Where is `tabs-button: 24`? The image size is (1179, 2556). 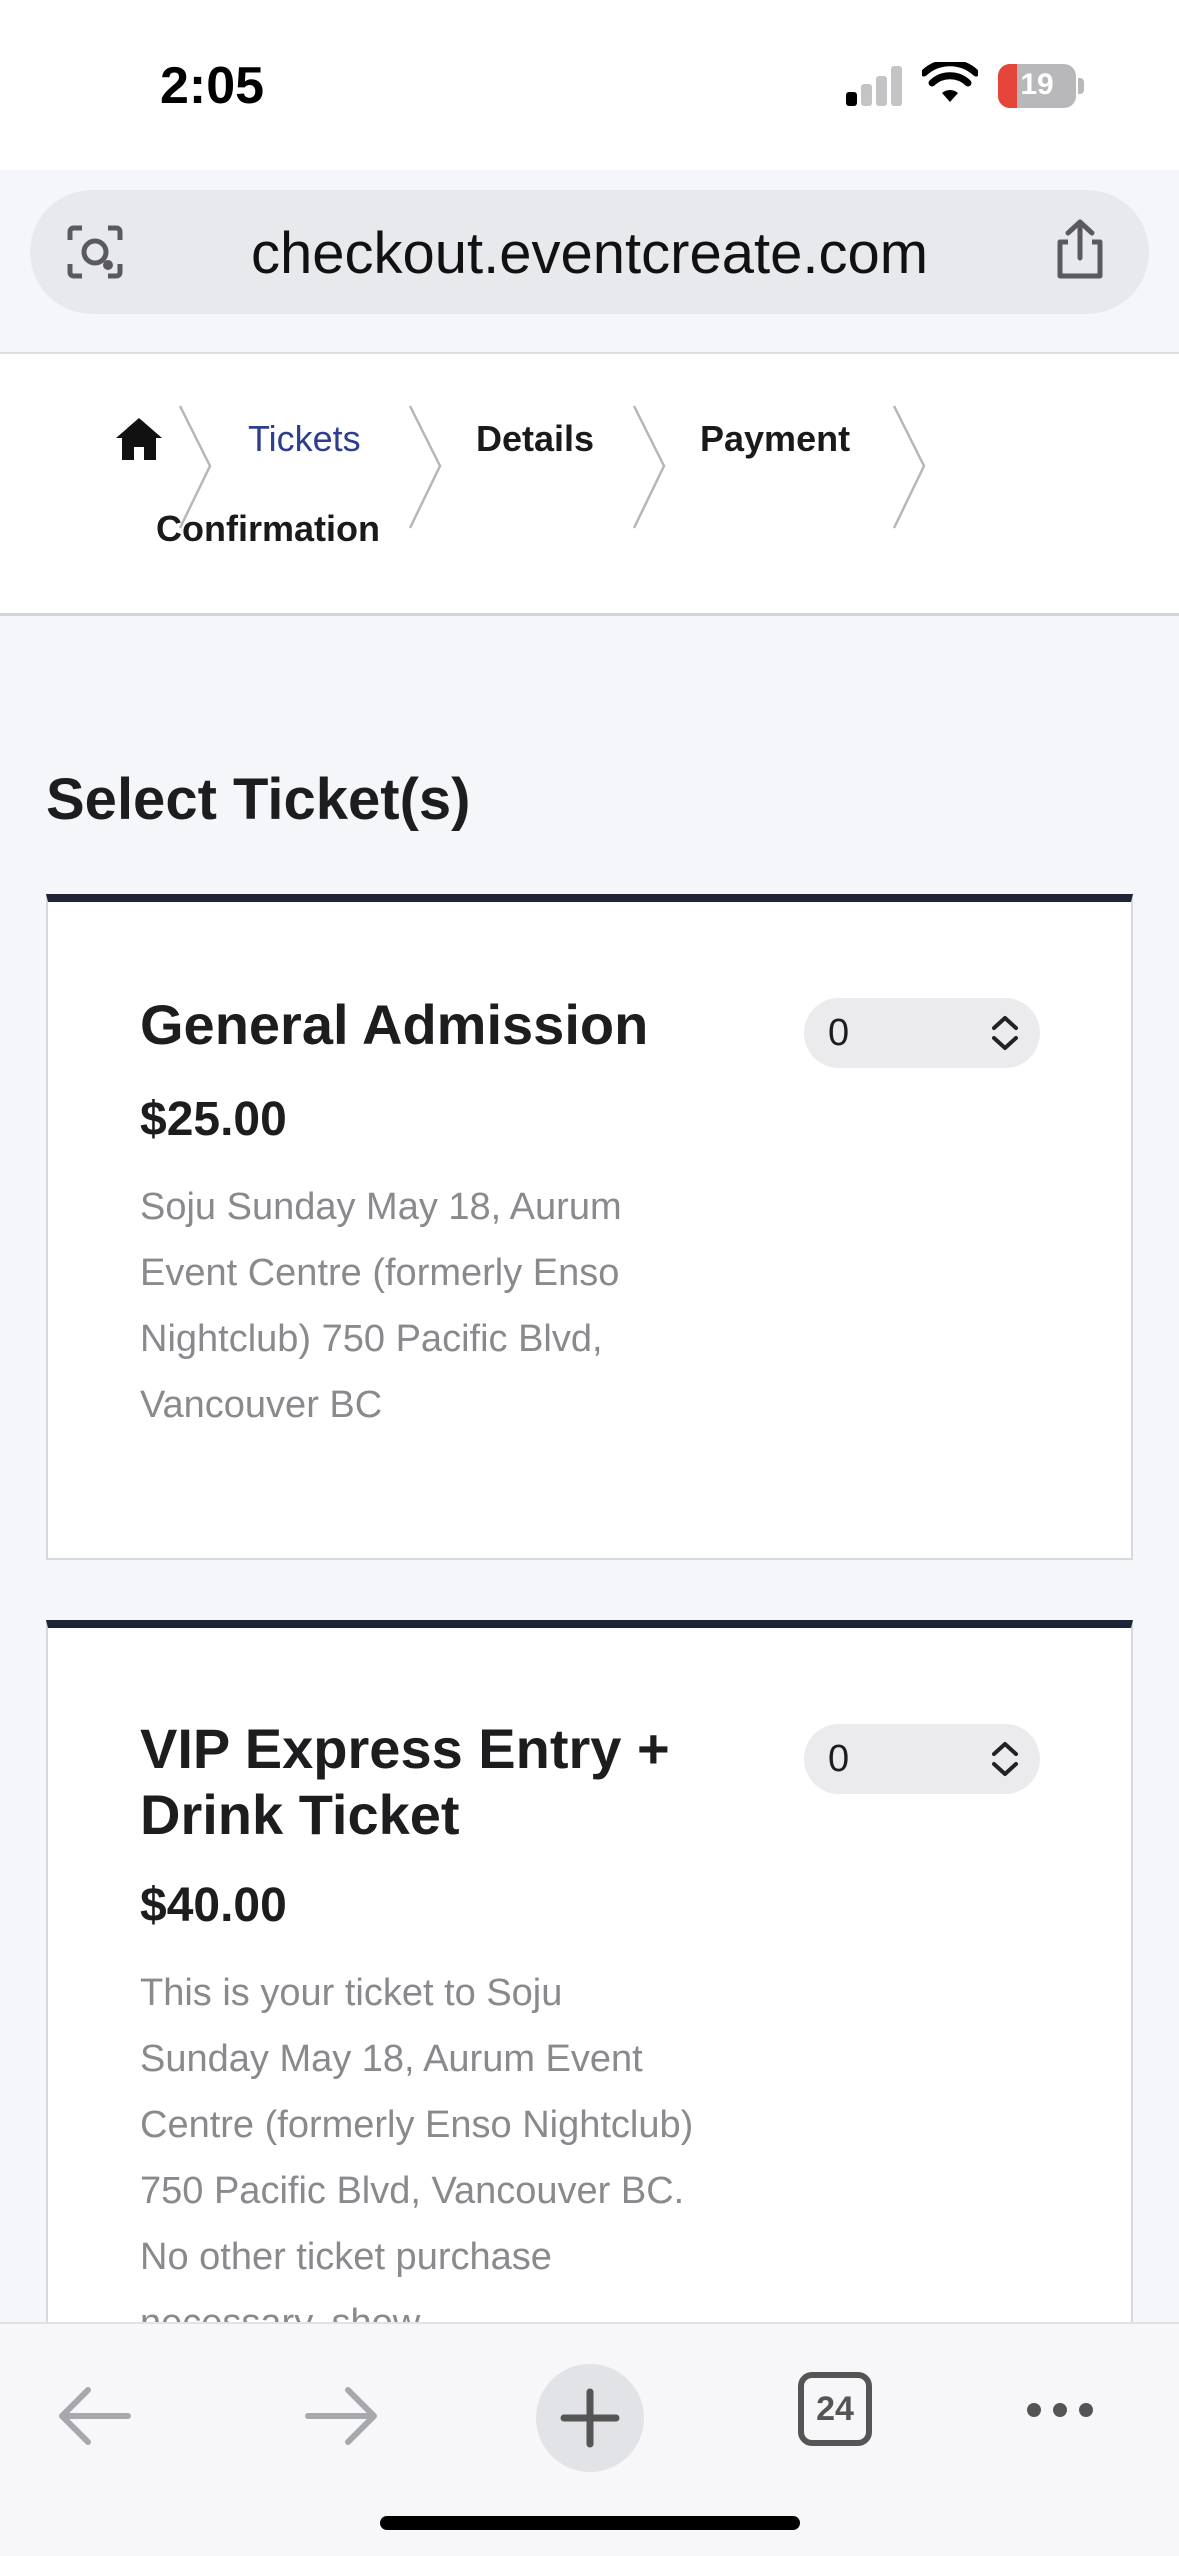 tabs-button: 24 is located at coordinates (835, 2409).